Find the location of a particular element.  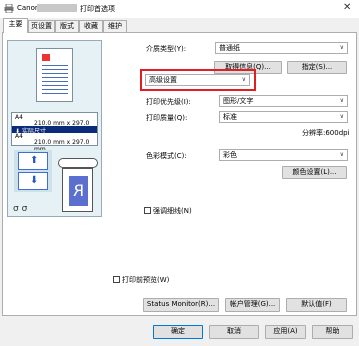

arrow-up-icon: ⬆ is located at coordinates (34, 160).